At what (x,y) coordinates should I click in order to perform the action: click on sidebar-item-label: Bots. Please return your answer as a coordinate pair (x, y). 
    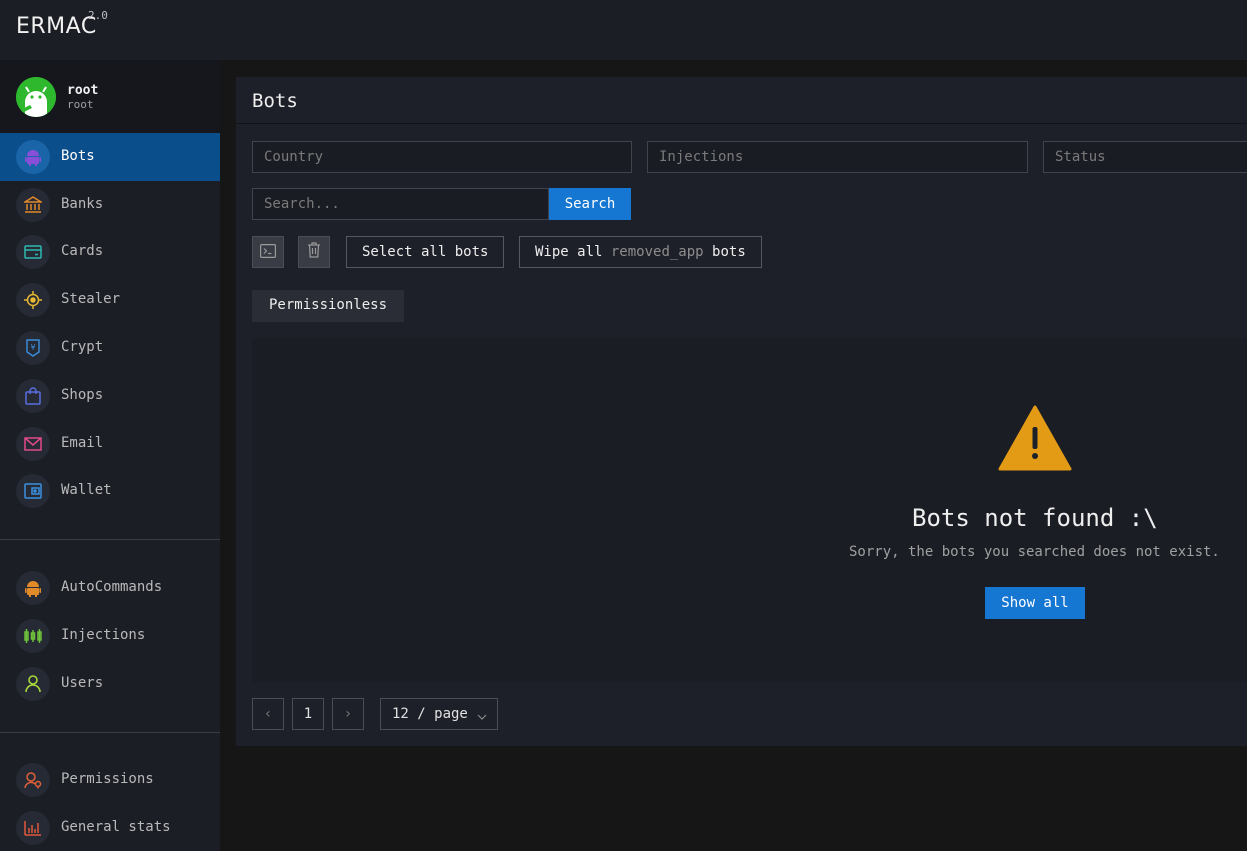
    Looking at the image, I should click on (78, 156).